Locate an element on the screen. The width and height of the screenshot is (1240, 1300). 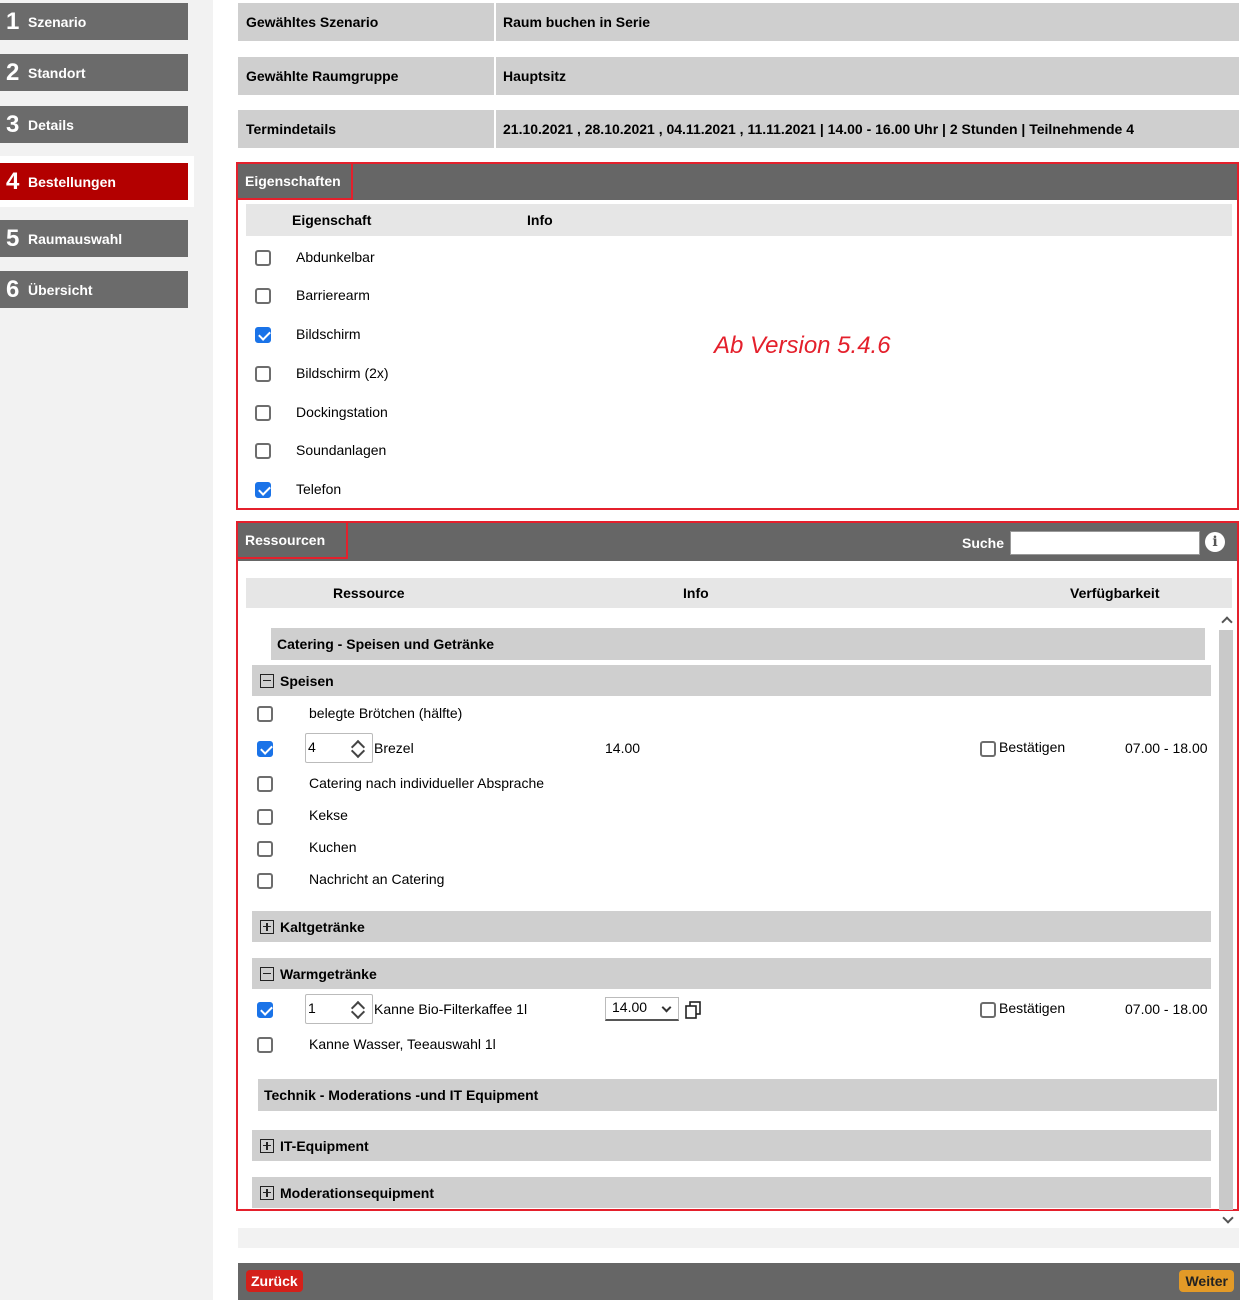
subgroup-speisen: Speisen is located at coordinates (731, 680).